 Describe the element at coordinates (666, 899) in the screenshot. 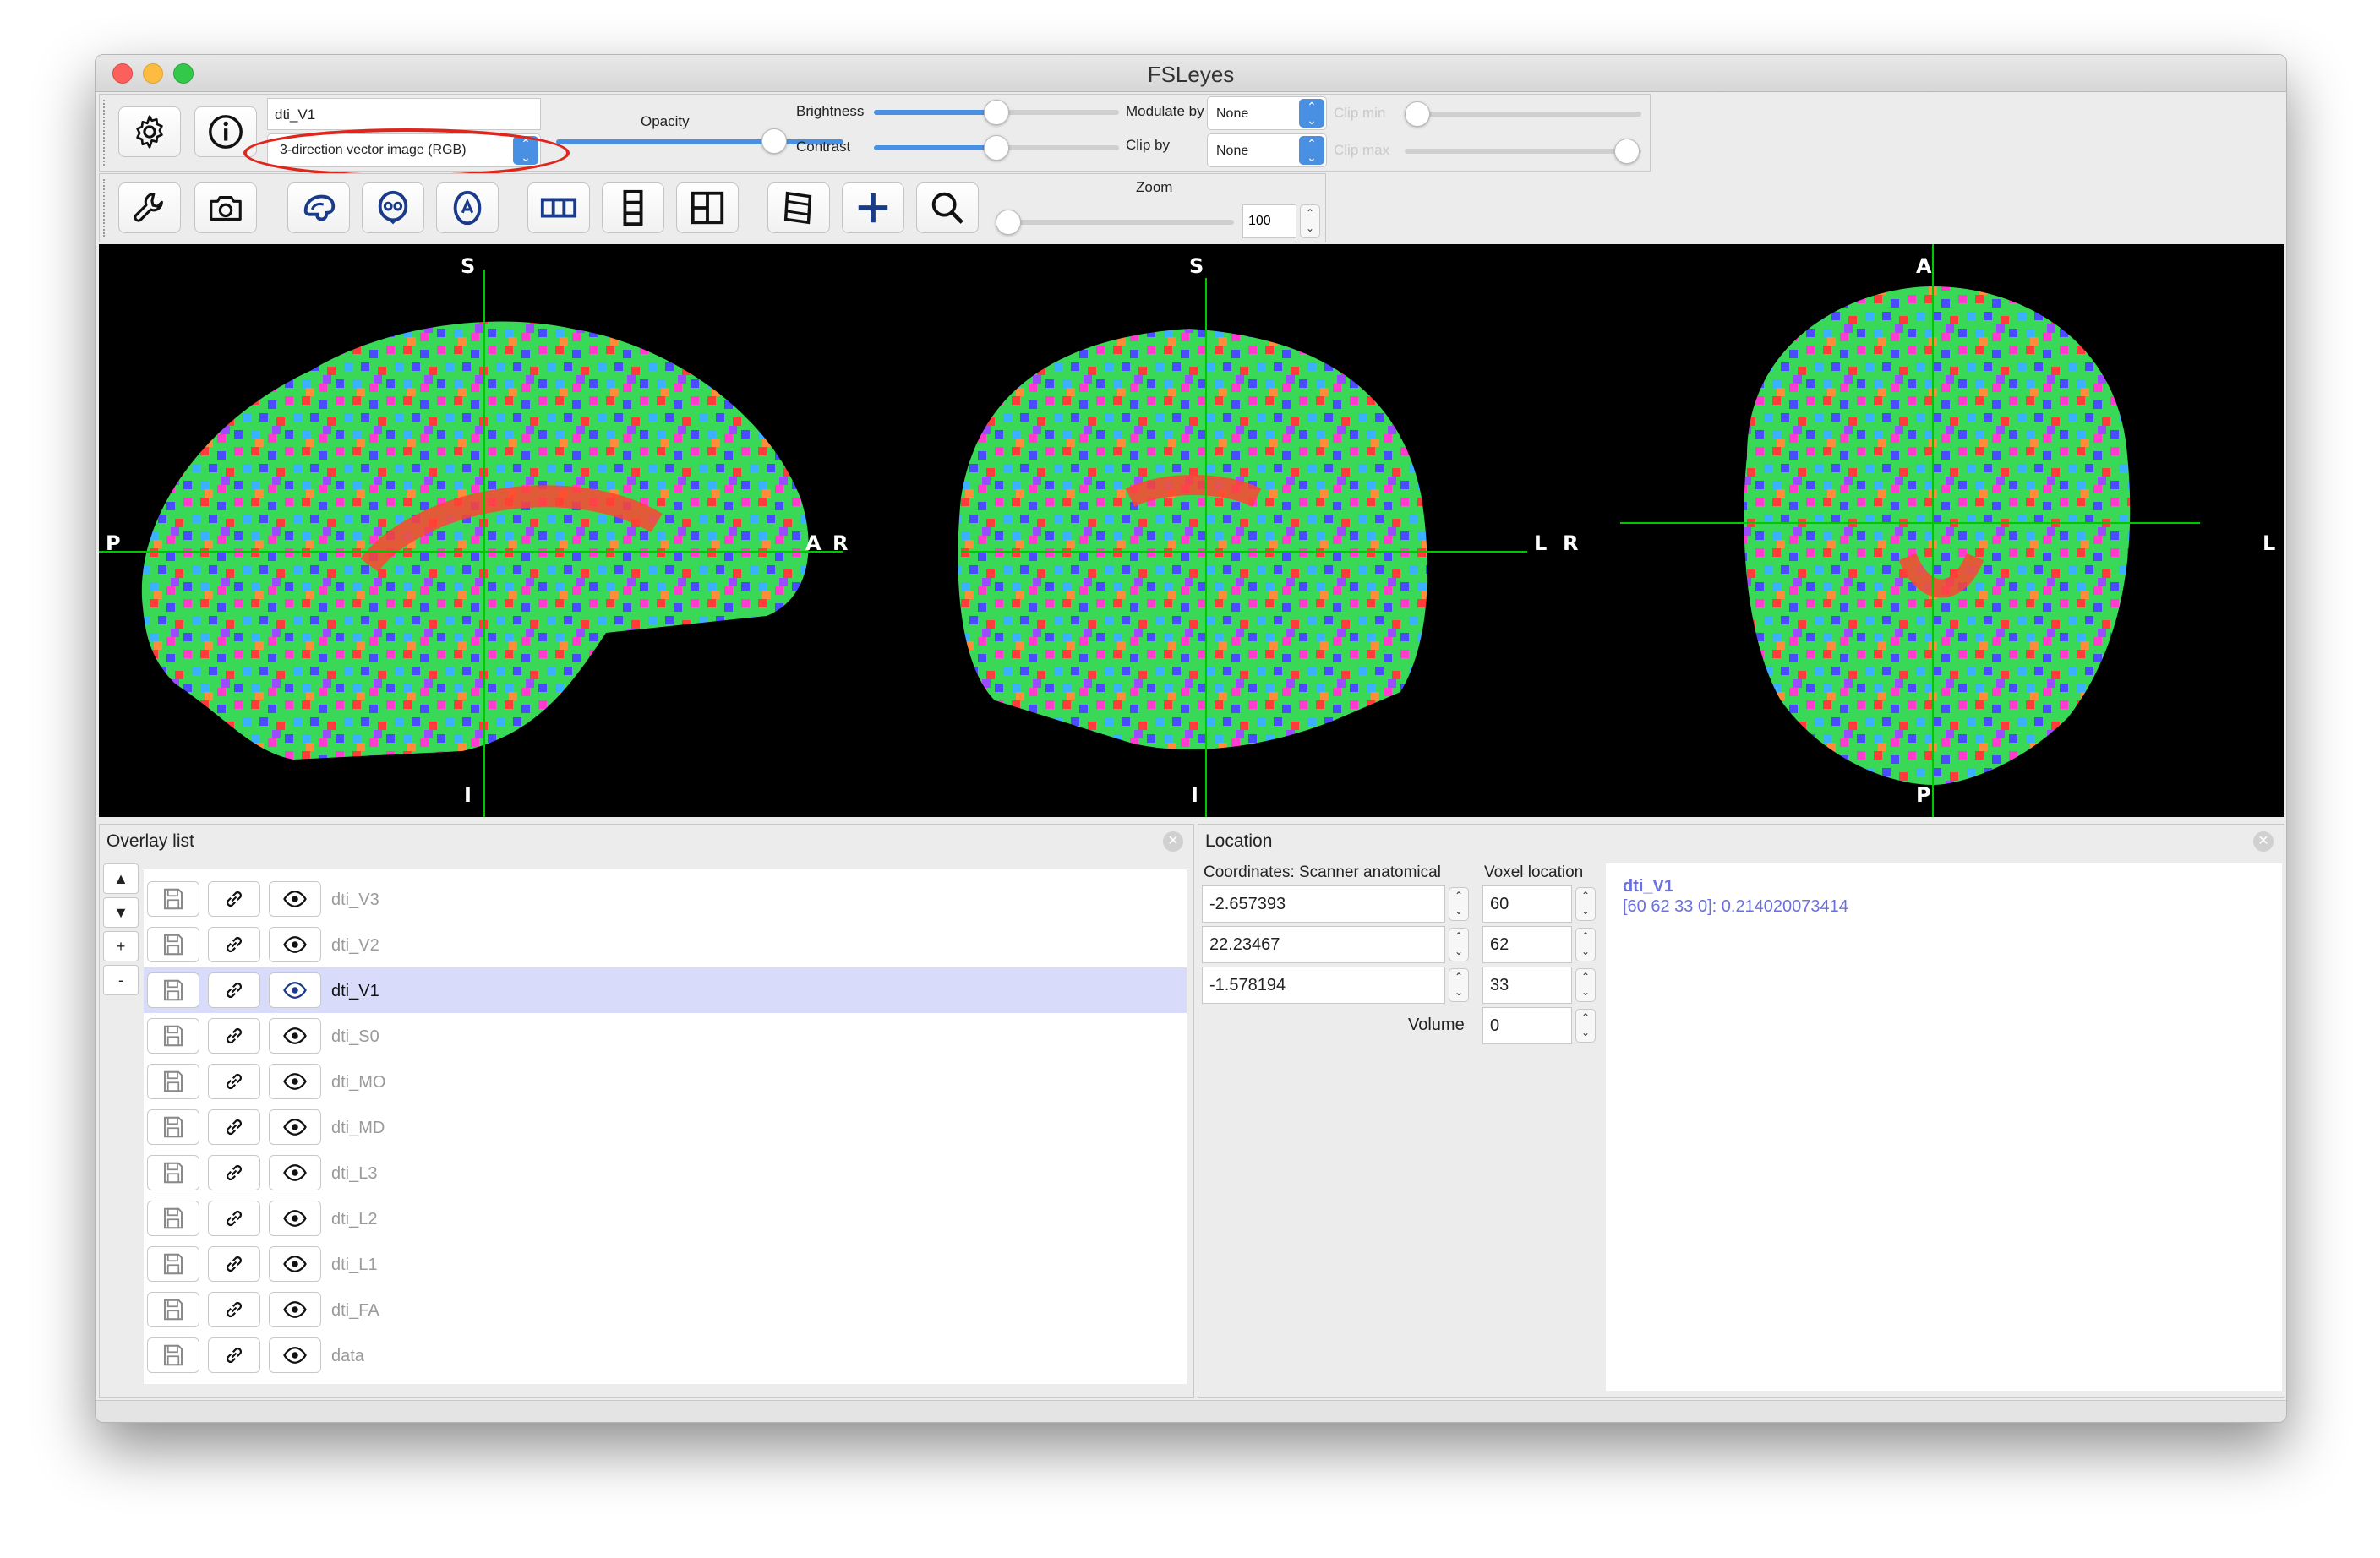

I see `overlay-list-item: dti_V3` at that location.